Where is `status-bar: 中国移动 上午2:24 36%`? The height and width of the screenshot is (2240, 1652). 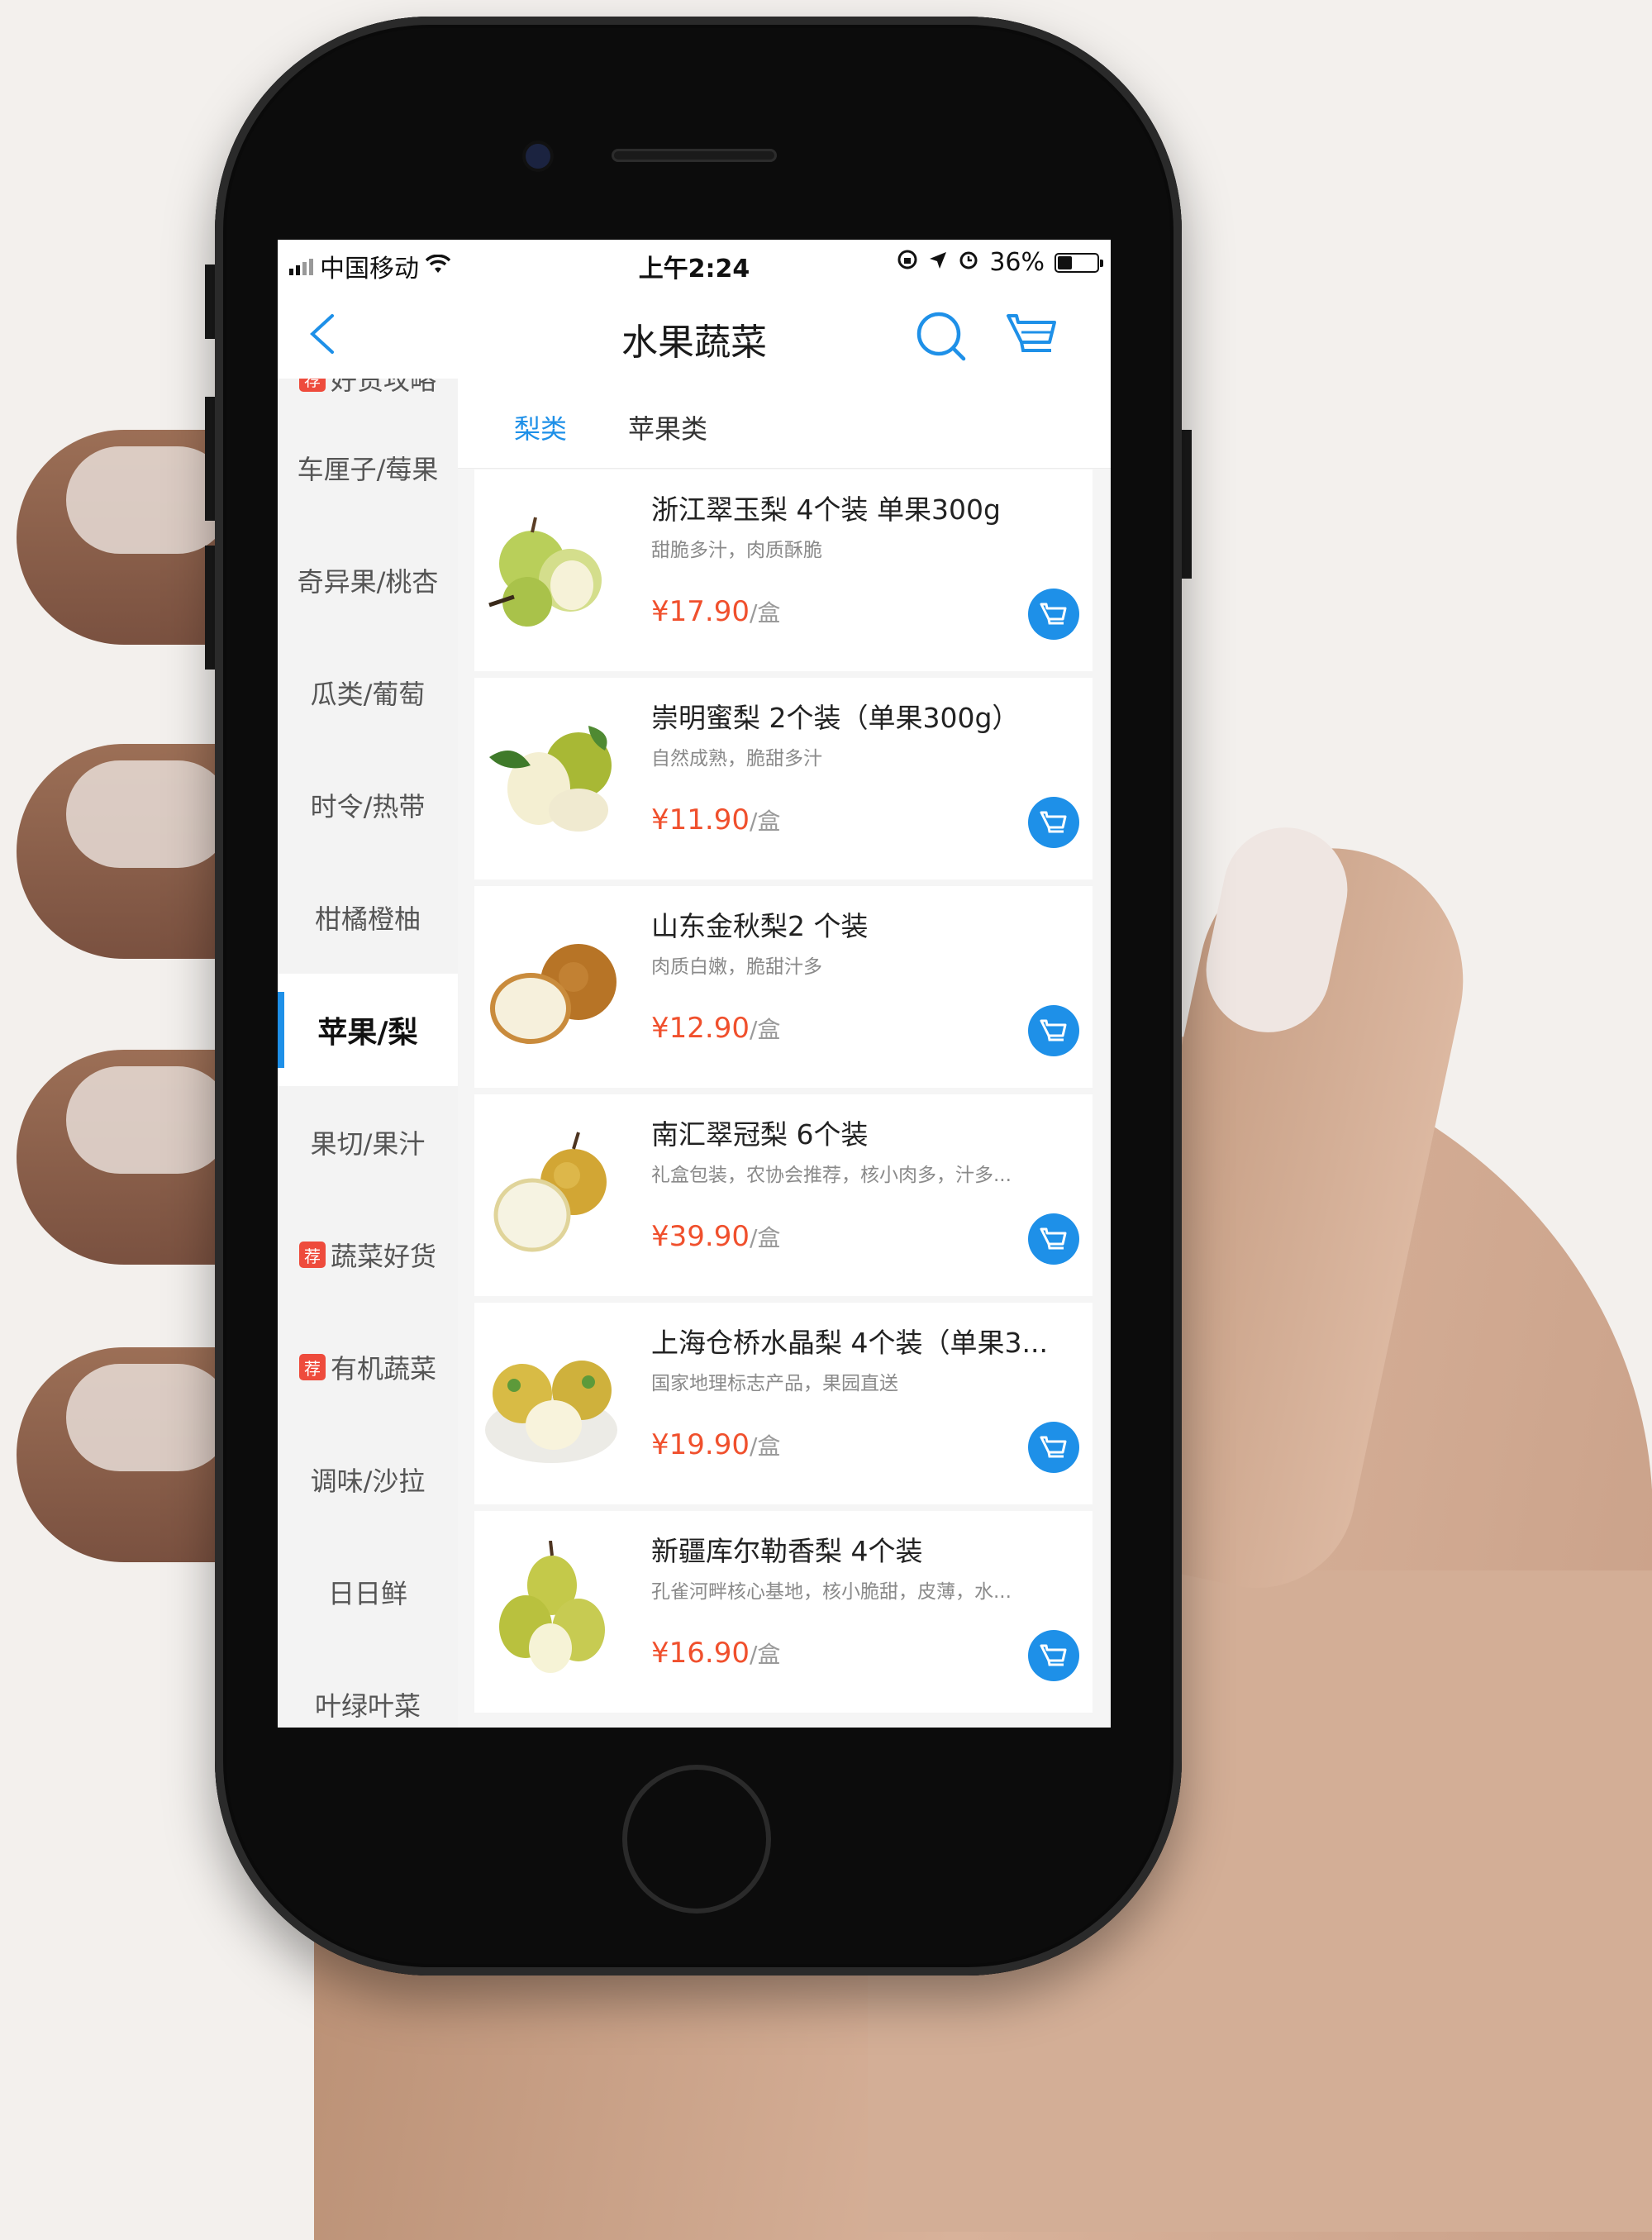
status-bar: 中国移动 上午2:24 36% is located at coordinates (694, 265).